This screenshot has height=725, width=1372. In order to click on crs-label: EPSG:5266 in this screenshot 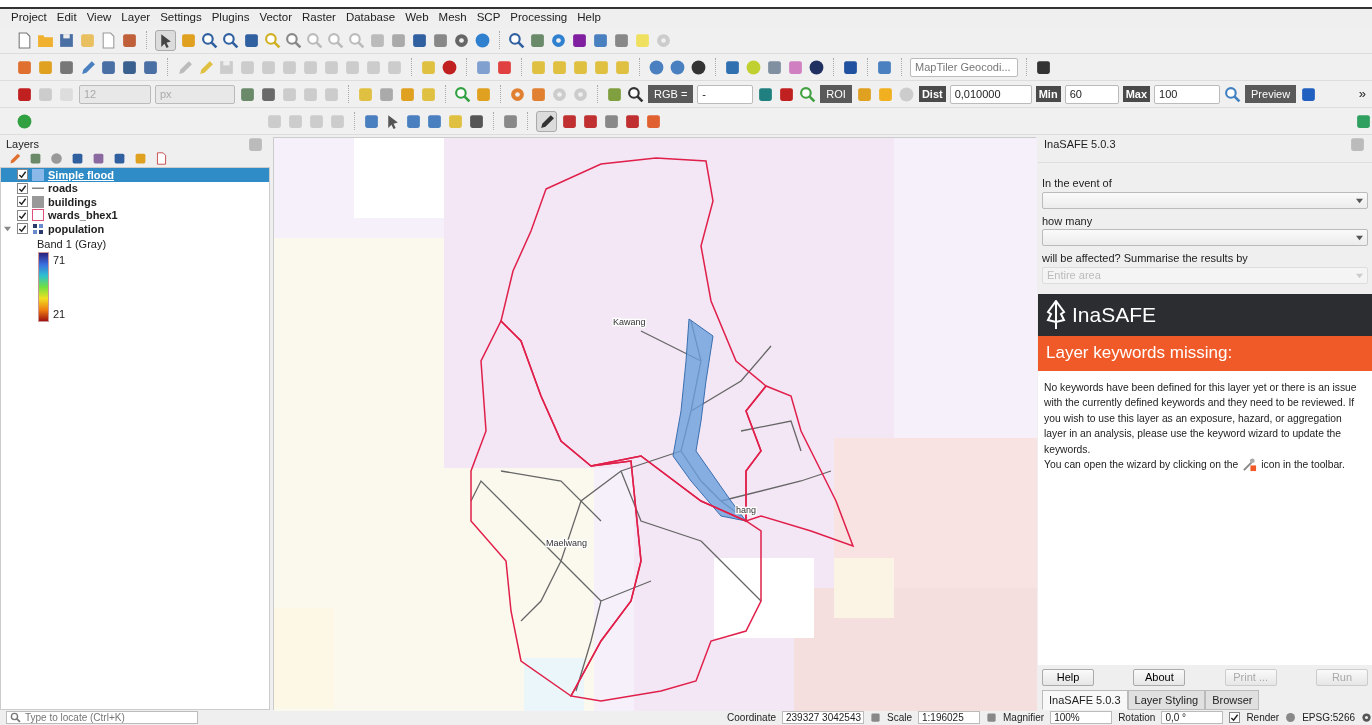, I will do `click(1328, 717)`.